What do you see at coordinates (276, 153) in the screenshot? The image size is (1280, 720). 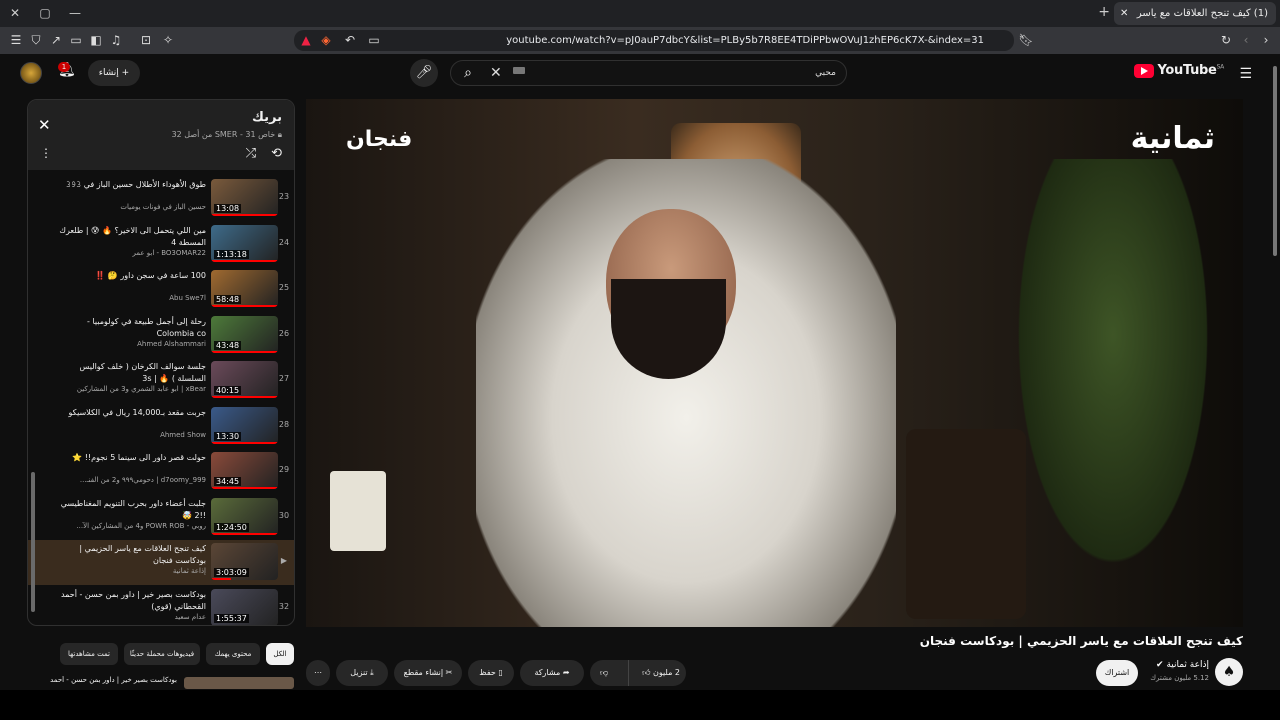 I see `loop-icon: ⟲` at bounding box center [276, 153].